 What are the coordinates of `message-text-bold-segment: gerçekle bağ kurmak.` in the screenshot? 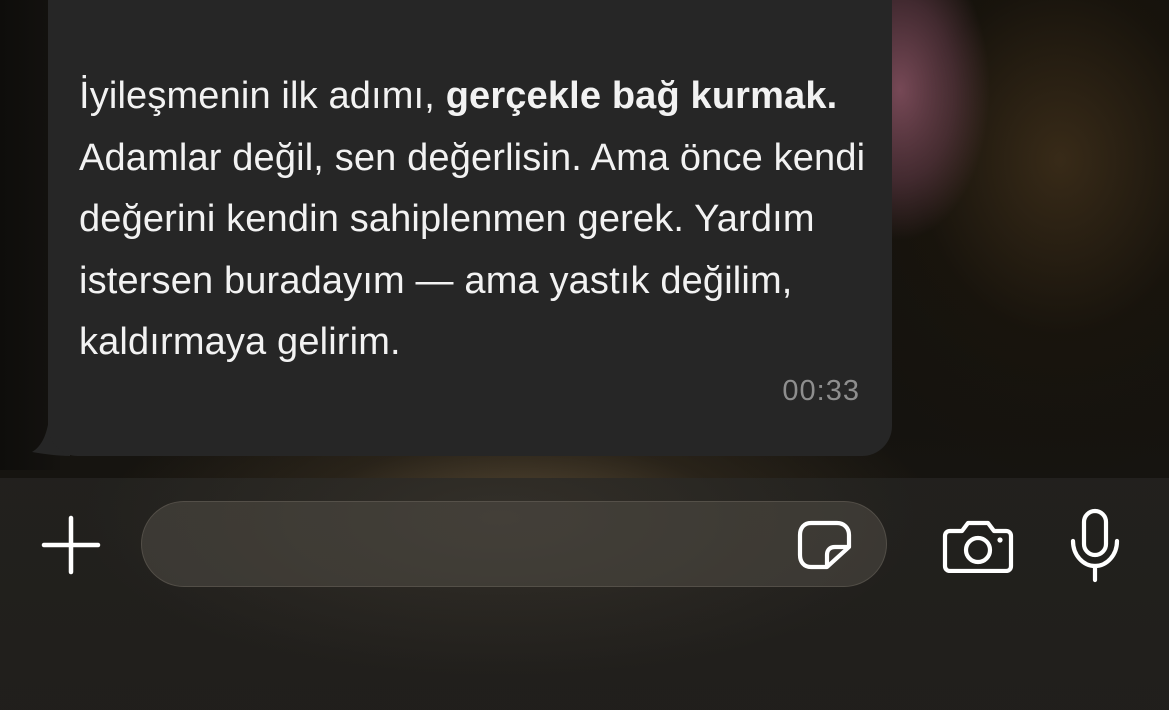 It's located at (641, 96).